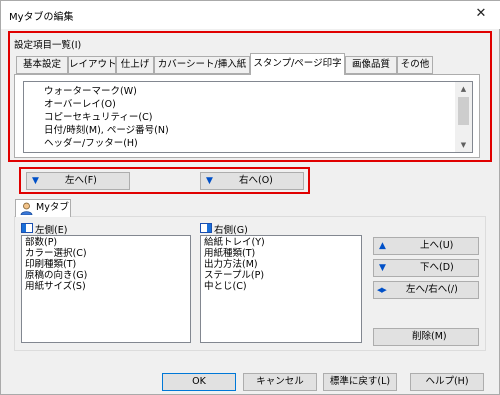 The width and height of the screenshot is (500, 395). What do you see at coordinates (92, 65) in the screenshot?
I see `tab-layout: レイアウト` at bounding box center [92, 65].